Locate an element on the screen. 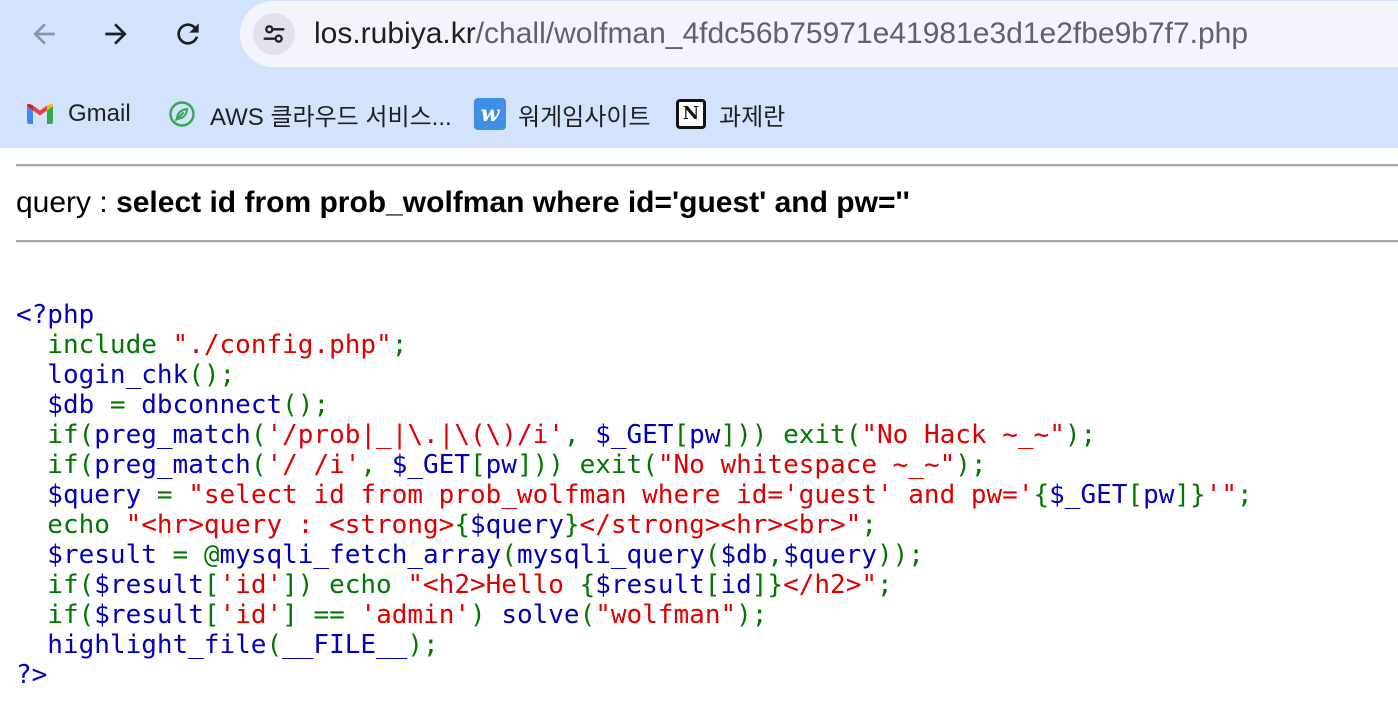  code-token: ])) exit( is located at coordinates (791, 435).